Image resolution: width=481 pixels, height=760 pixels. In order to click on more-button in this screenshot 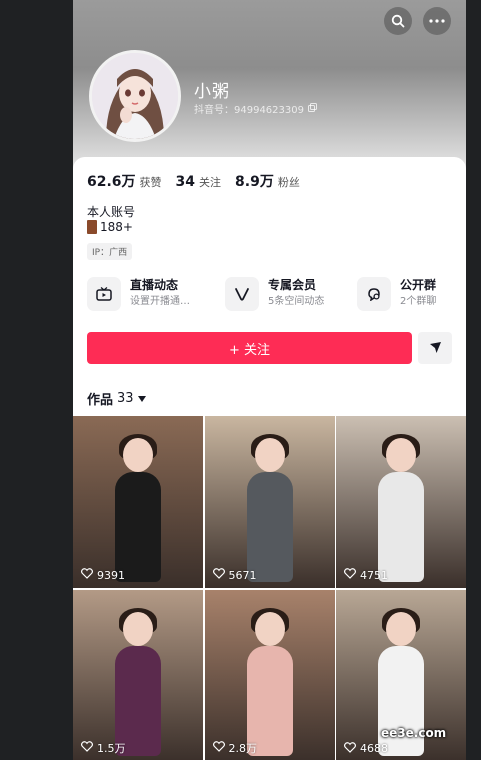, I will do `click(437, 21)`.